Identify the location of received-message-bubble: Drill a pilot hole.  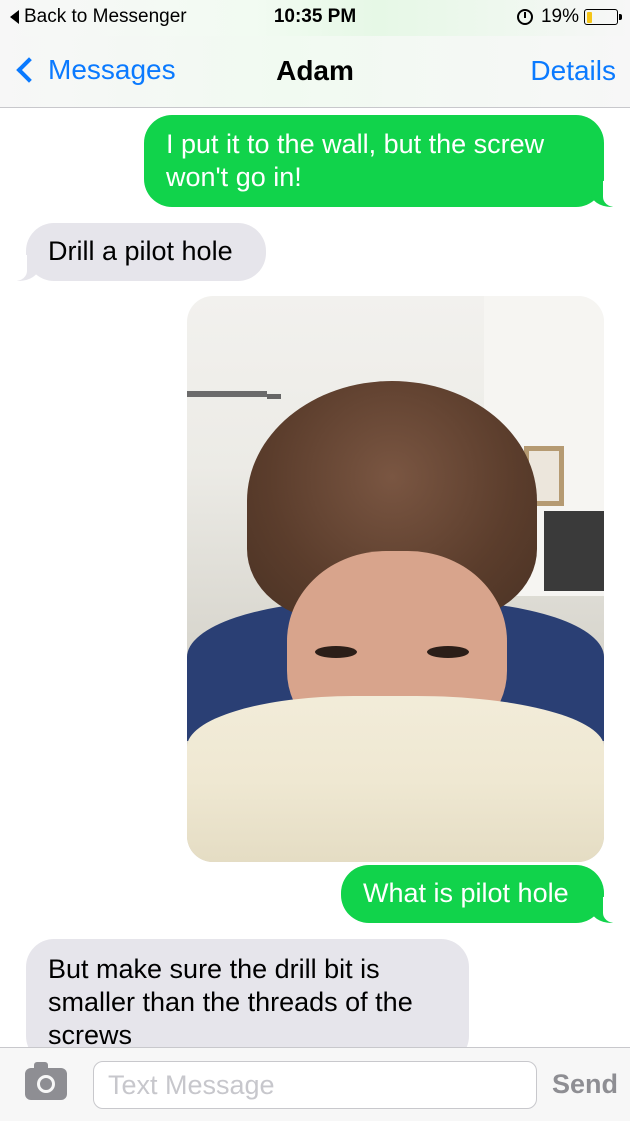
(136, 252).